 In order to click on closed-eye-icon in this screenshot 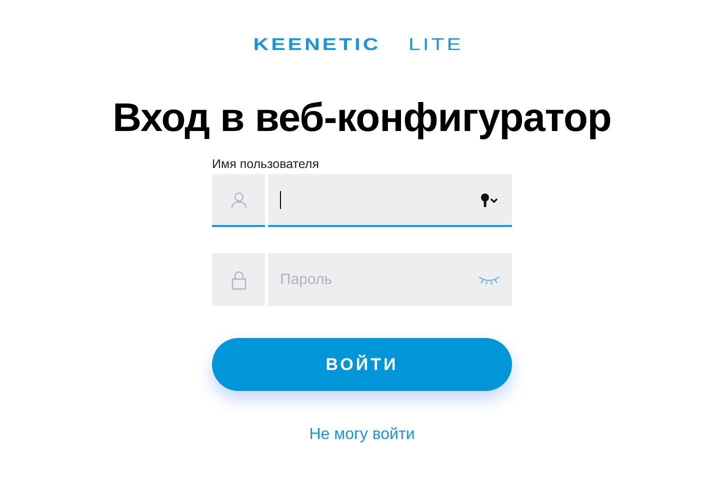, I will do `click(489, 279)`.